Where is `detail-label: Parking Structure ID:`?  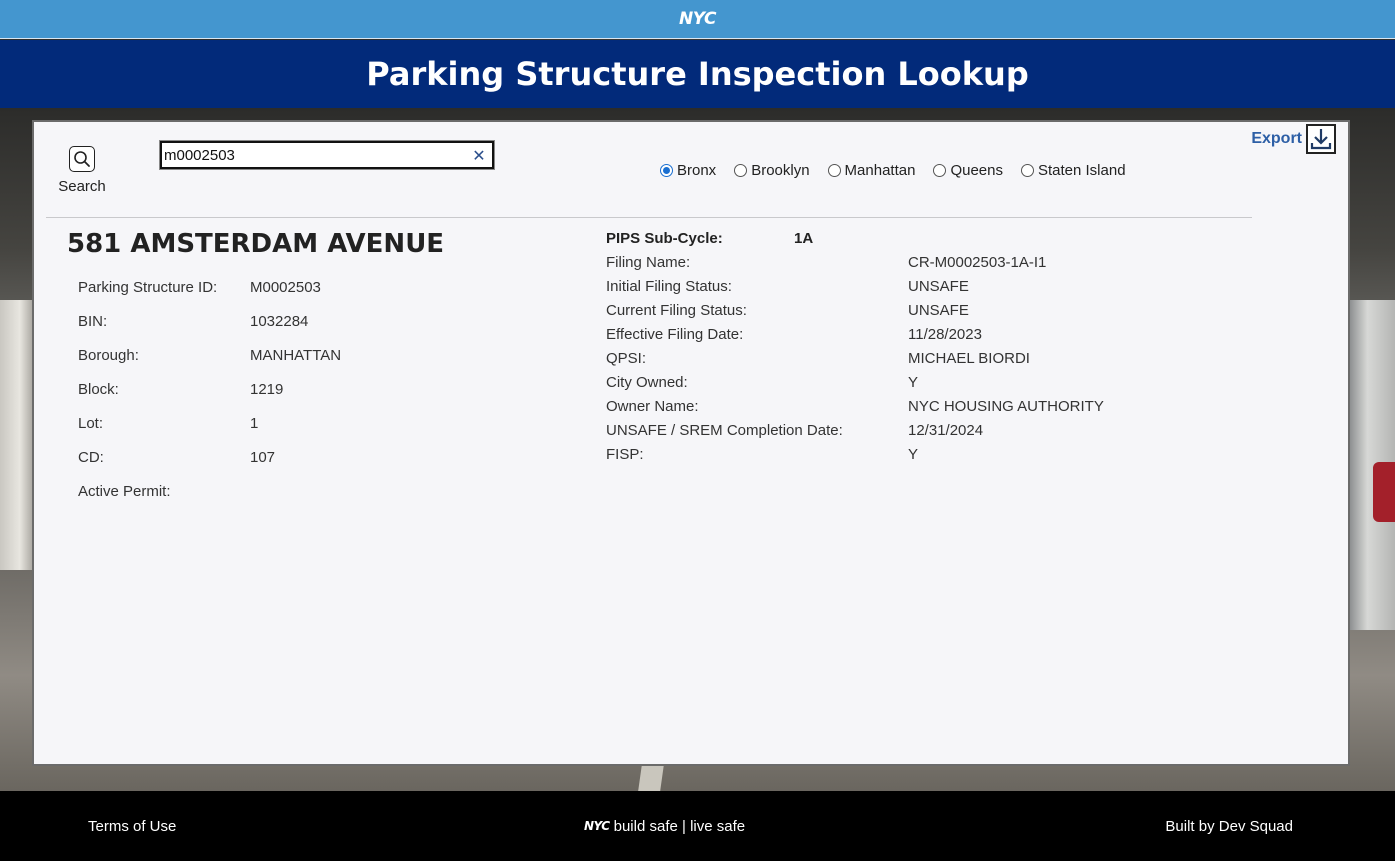
detail-label: Parking Structure ID: is located at coordinates (148, 287).